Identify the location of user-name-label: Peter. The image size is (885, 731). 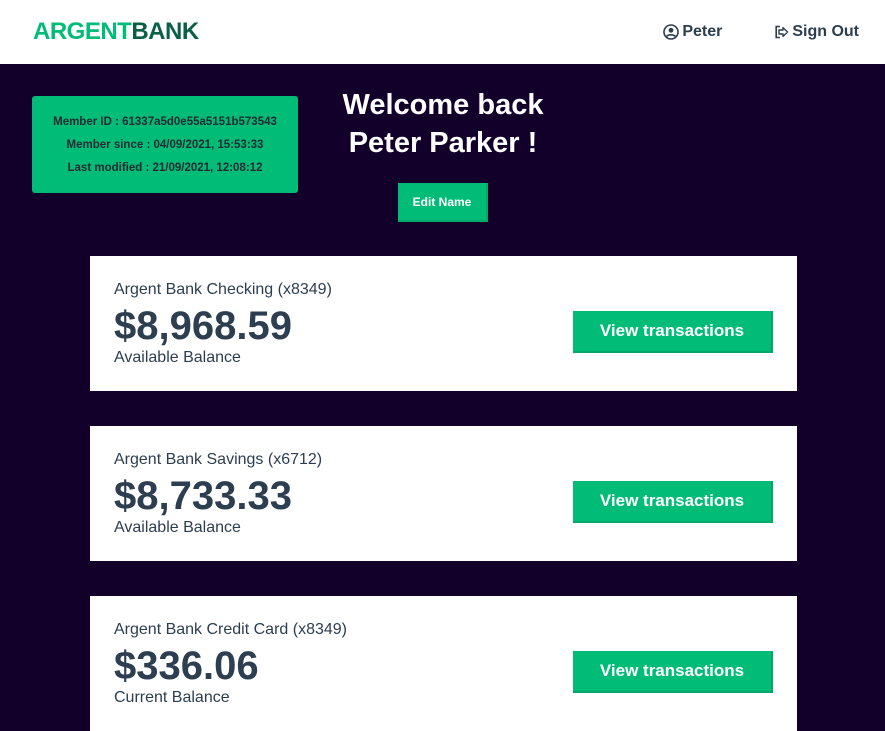
(702, 31).